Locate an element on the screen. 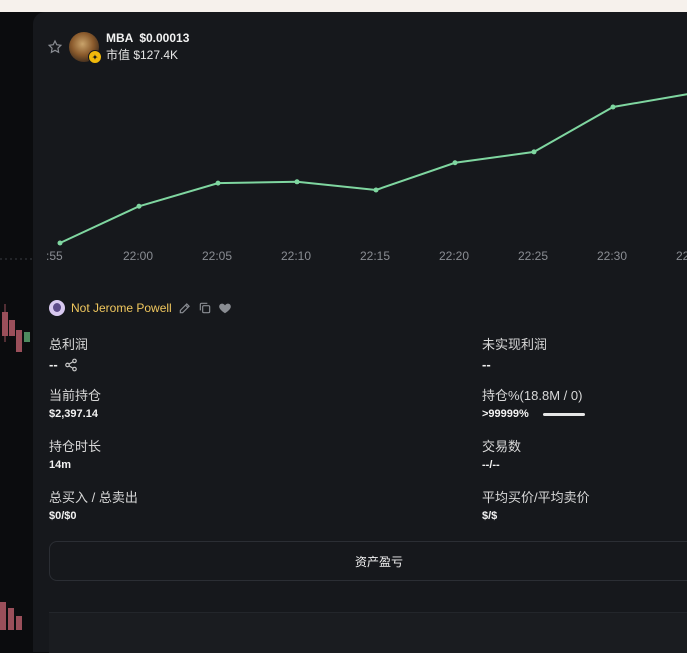  token-avatar: ✦ is located at coordinates (85, 48).